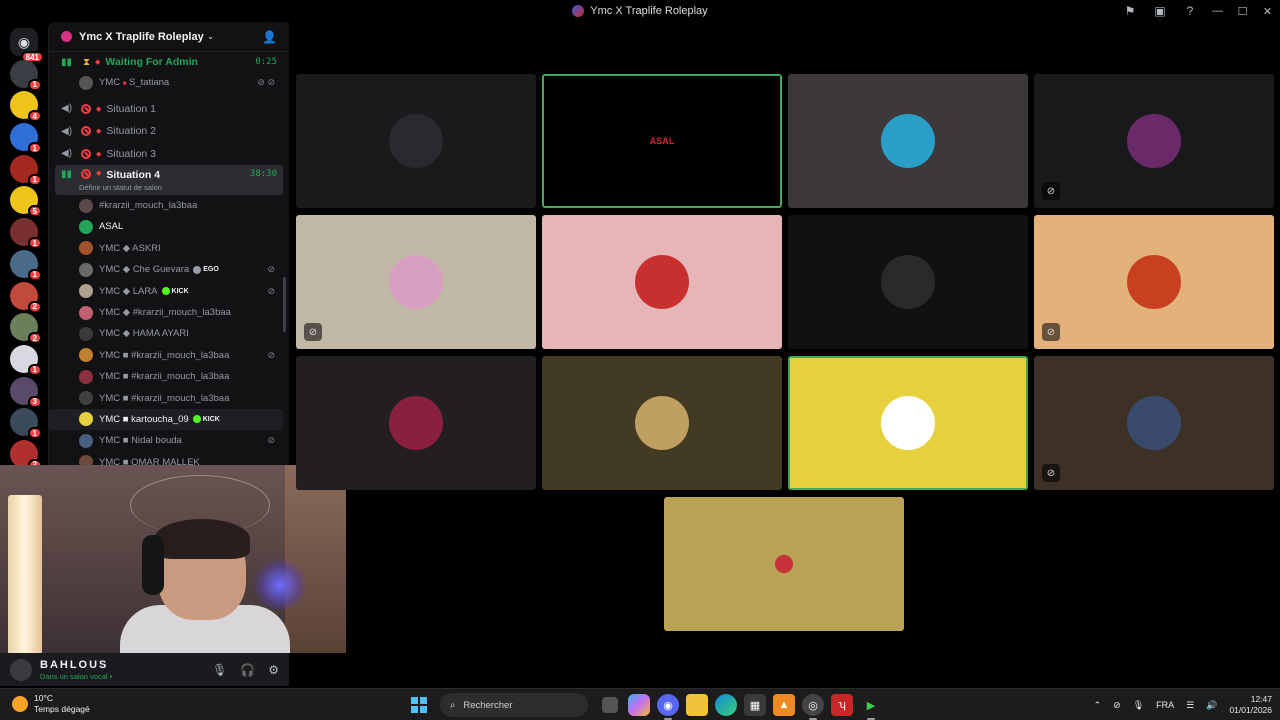 This screenshot has height=720, width=1280. What do you see at coordinates (273, 670) in the screenshot?
I see `settings-gear-icon: ⚙` at bounding box center [273, 670].